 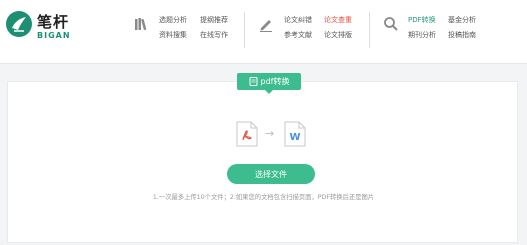 What do you see at coordinates (422, 20) in the screenshot?
I see `nav-pdf-convert: PDF转换` at bounding box center [422, 20].